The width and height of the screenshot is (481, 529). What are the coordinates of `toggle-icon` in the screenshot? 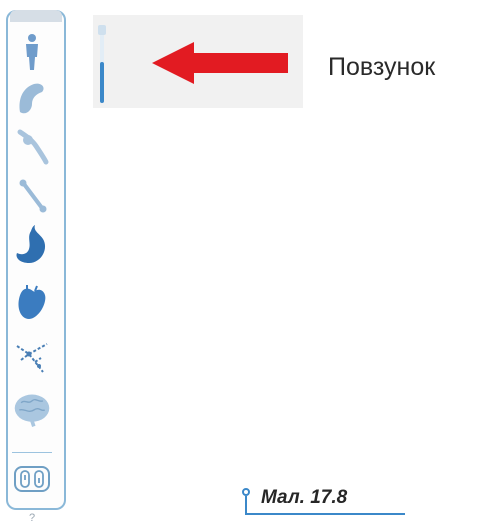 It's located at (32, 479).